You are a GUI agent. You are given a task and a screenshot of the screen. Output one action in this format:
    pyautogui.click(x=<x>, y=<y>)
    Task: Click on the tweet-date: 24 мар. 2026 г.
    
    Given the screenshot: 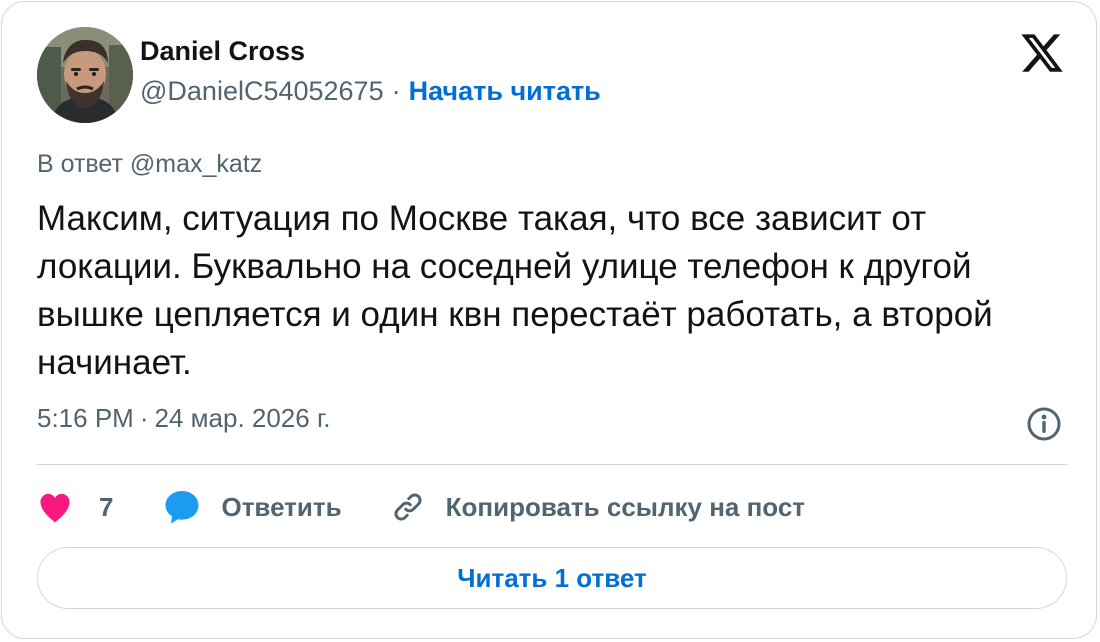 What is the action you would take?
    pyautogui.click(x=242, y=418)
    